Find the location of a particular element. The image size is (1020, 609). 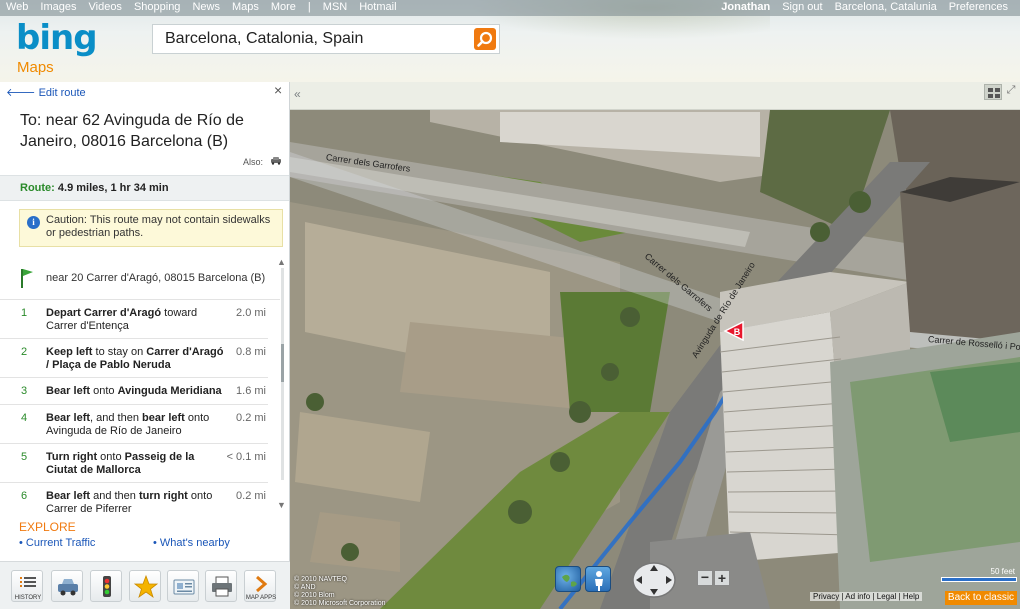

printer-icon is located at coordinates (222, 586).